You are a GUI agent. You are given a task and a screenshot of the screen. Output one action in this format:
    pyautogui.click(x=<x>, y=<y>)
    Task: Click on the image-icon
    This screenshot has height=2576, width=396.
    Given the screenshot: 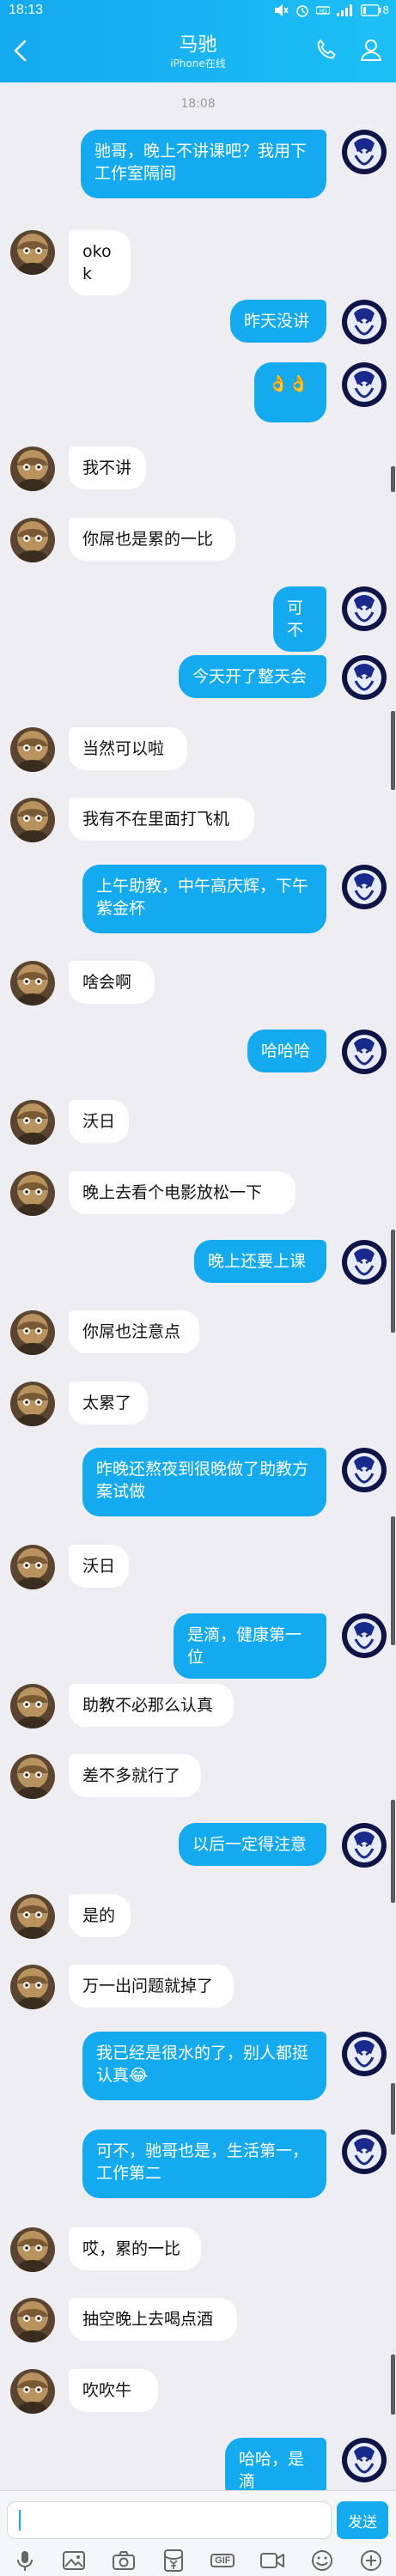 What is the action you would take?
    pyautogui.click(x=73, y=2560)
    